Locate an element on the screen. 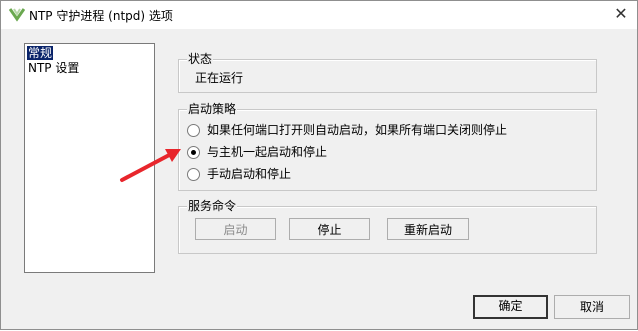 Image resolution: width=638 pixels, height=331 pixels. radio-with-host-label: 与主机一起启动和停止 is located at coordinates (267, 152).